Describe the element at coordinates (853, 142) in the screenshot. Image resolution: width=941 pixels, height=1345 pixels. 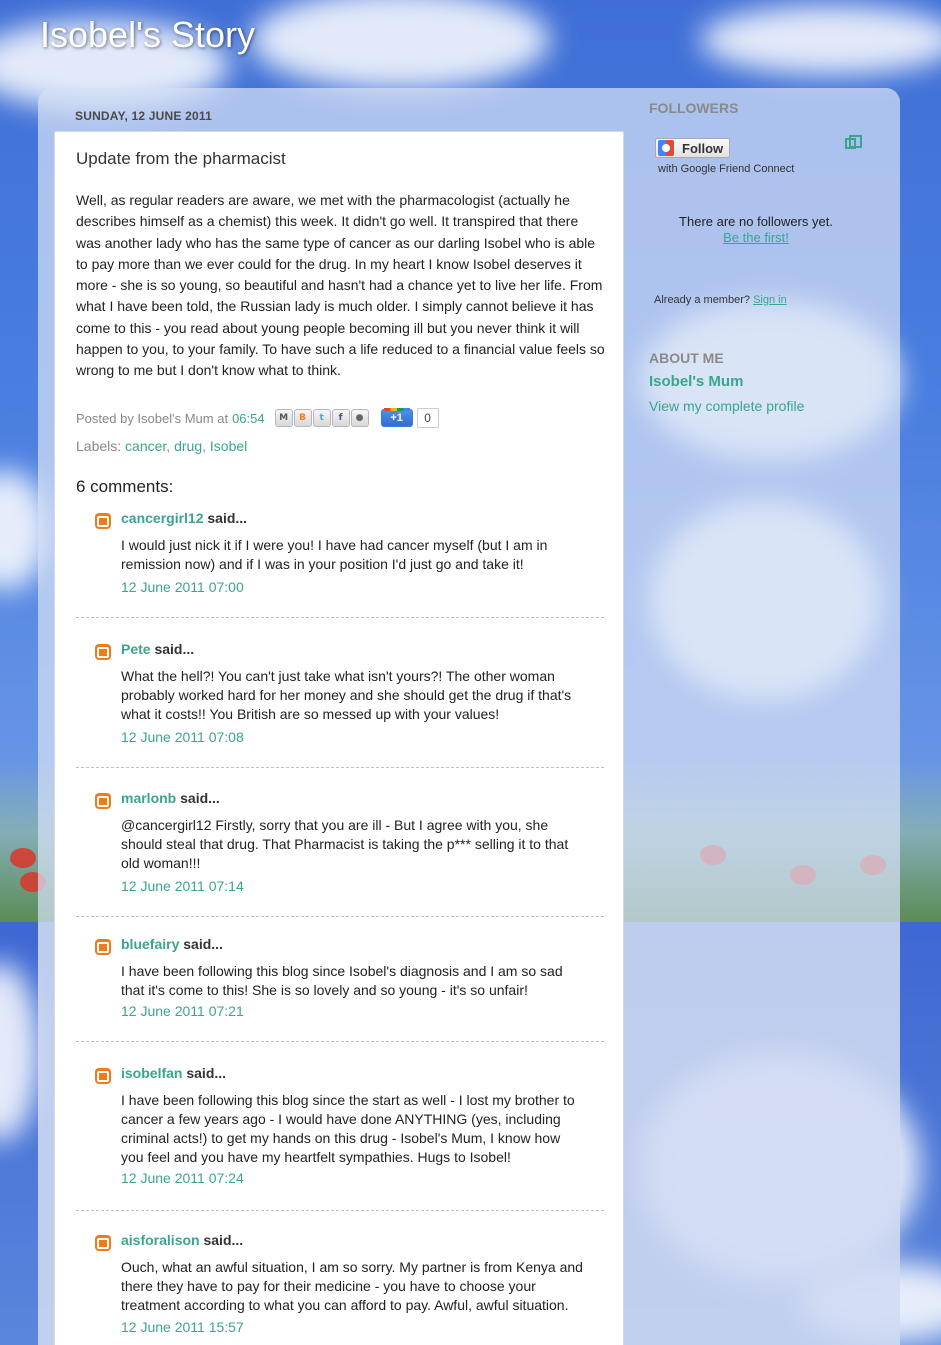
I see `popout-icon` at that location.